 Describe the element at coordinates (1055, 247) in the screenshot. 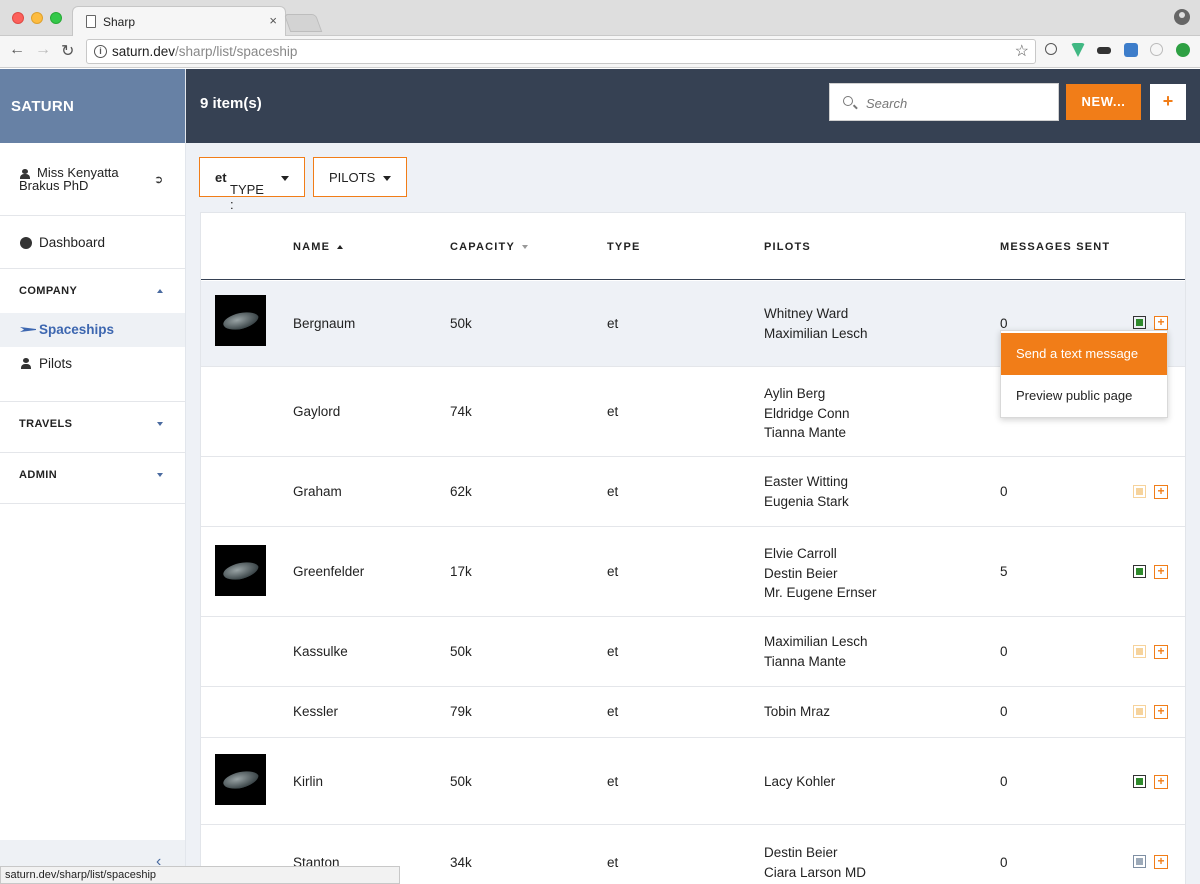

I see `column-header-messages: MESSAGES SENT` at that location.